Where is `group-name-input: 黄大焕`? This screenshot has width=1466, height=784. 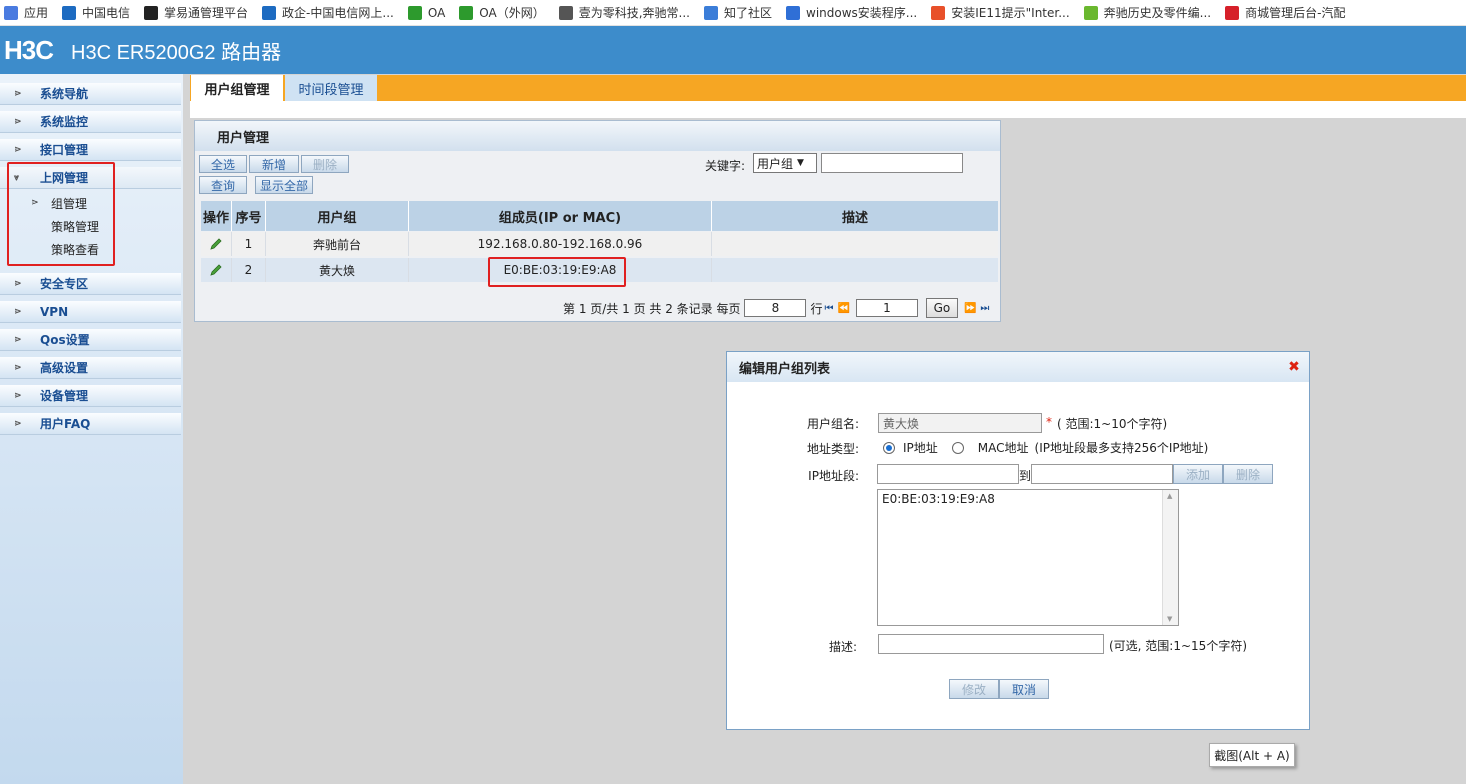 group-name-input: 黄大焕 is located at coordinates (960, 423).